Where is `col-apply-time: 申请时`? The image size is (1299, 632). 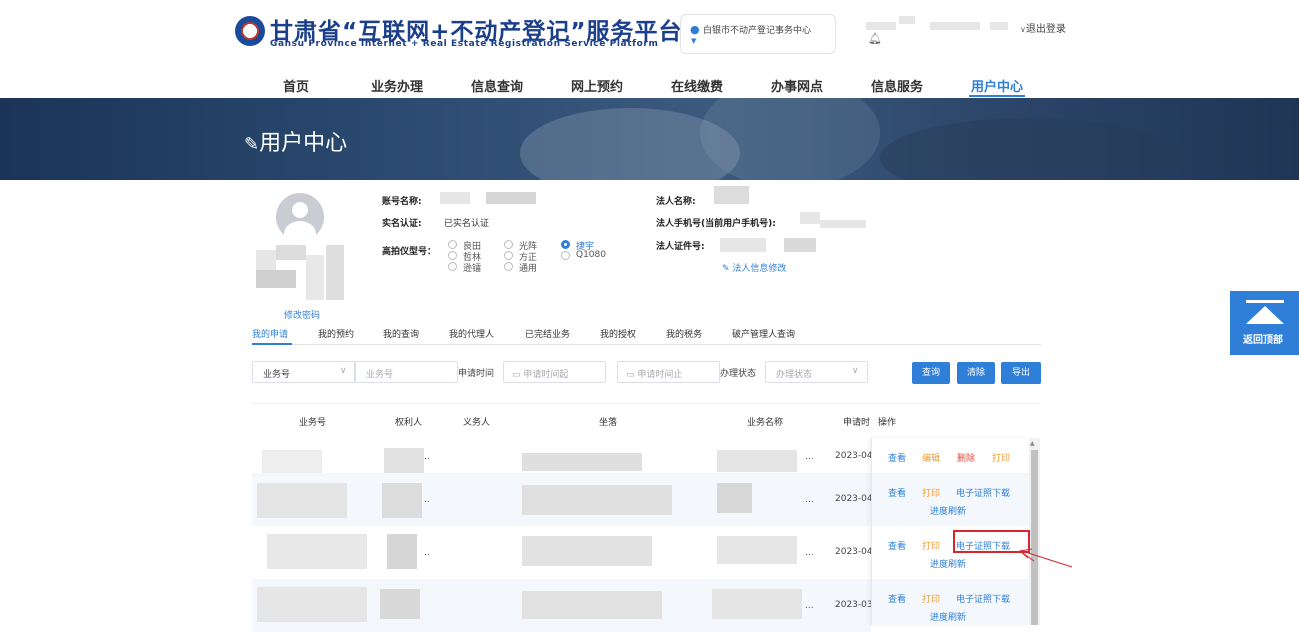 col-apply-time: 申请时 is located at coordinates (857, 423).